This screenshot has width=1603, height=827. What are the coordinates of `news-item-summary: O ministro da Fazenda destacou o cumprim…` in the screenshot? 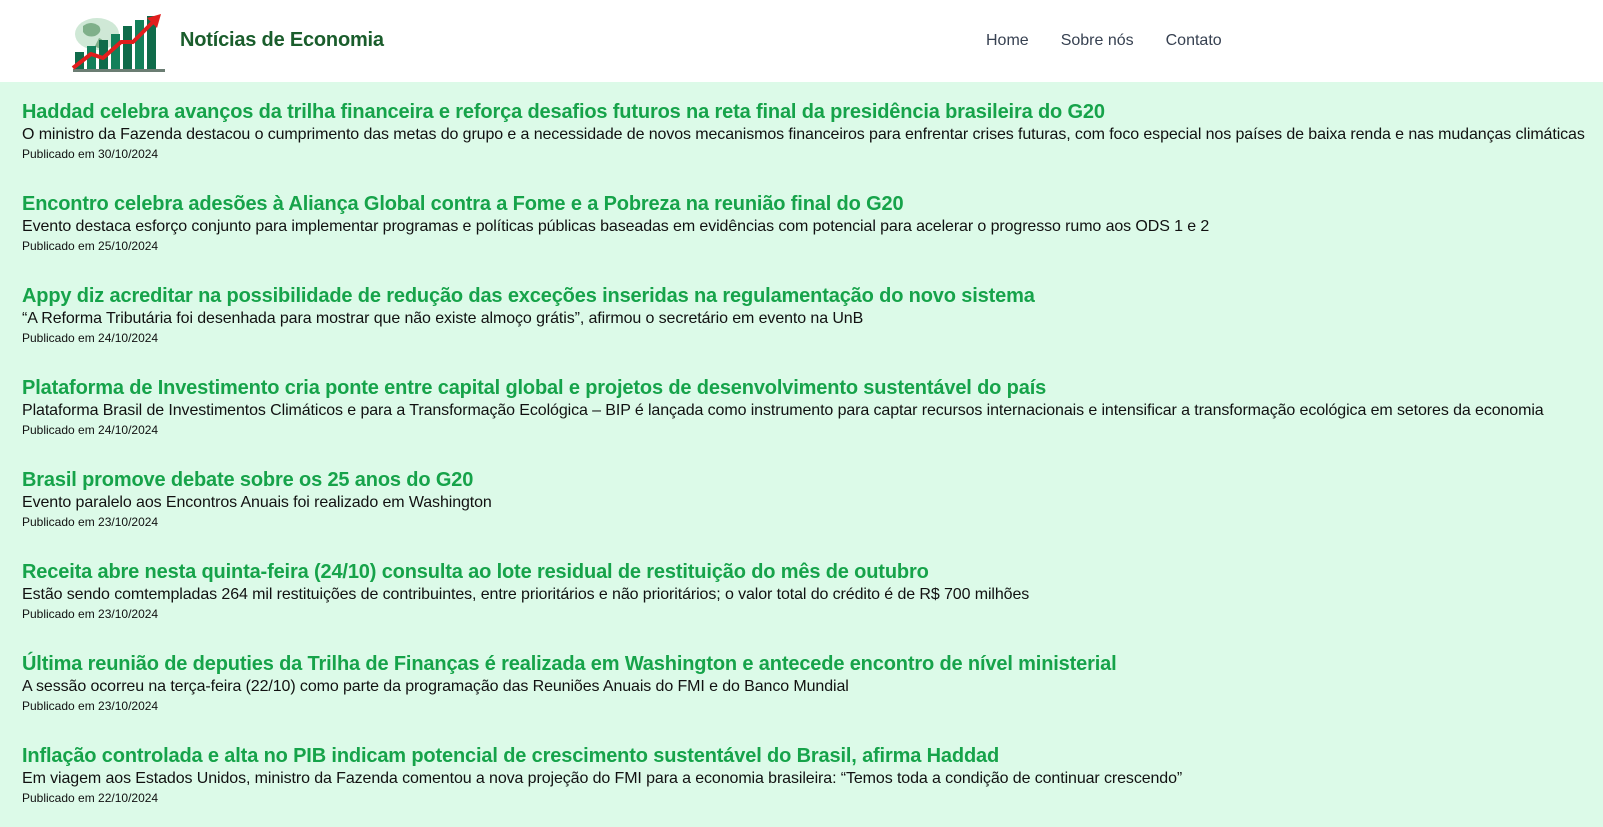 It's located at (803, 134).